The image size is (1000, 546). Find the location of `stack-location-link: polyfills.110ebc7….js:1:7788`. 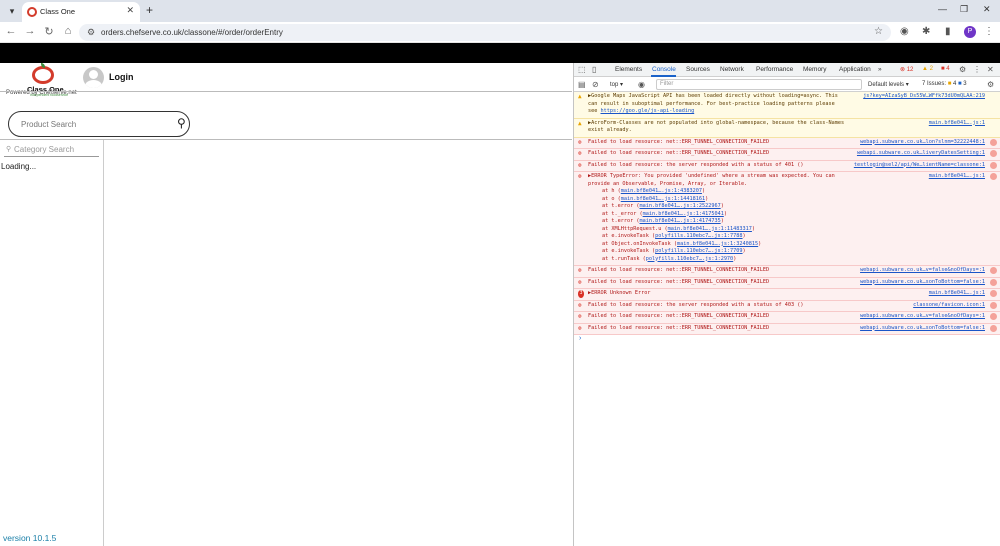

stack-location-link: polyfills.110ebc7….js:1:7788 is located at coordinates (698, 236).